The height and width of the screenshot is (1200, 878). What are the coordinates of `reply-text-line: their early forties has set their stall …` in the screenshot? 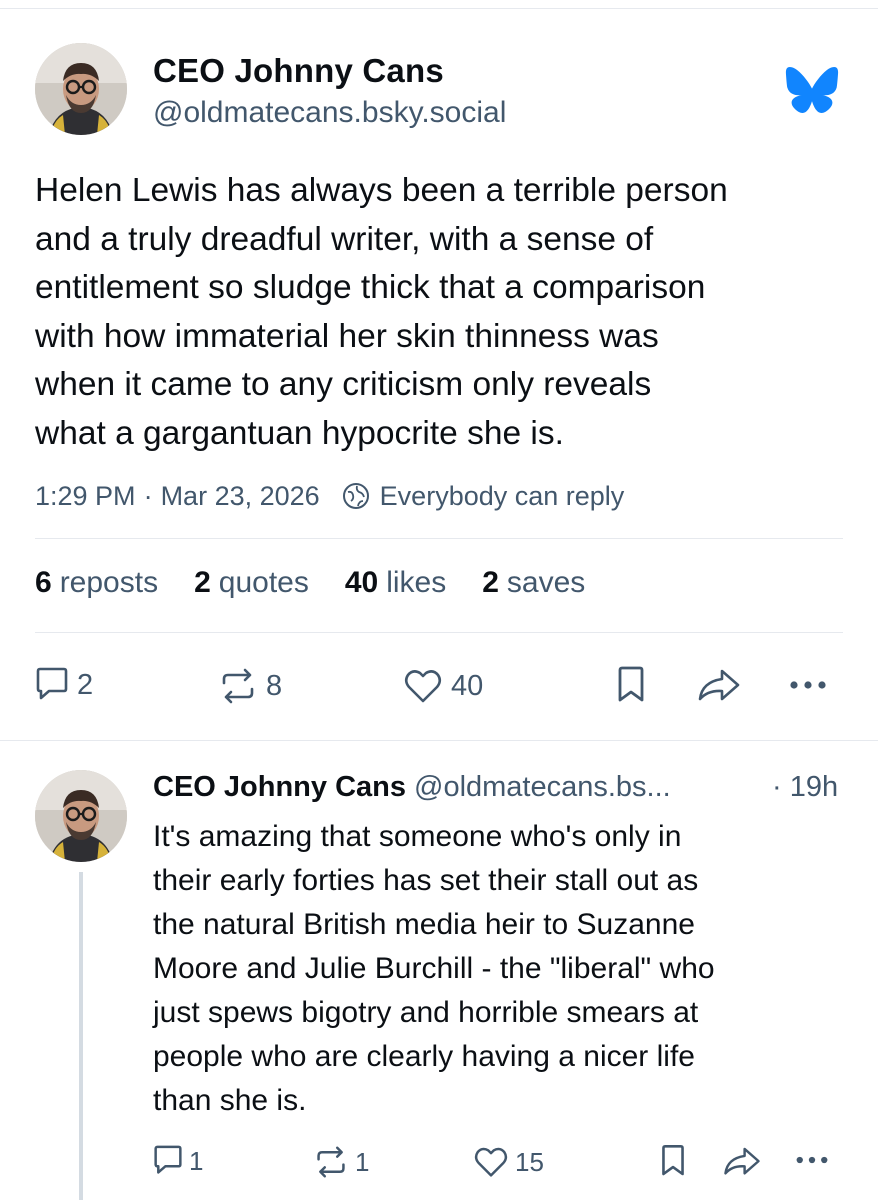 It's located at (426, 880).